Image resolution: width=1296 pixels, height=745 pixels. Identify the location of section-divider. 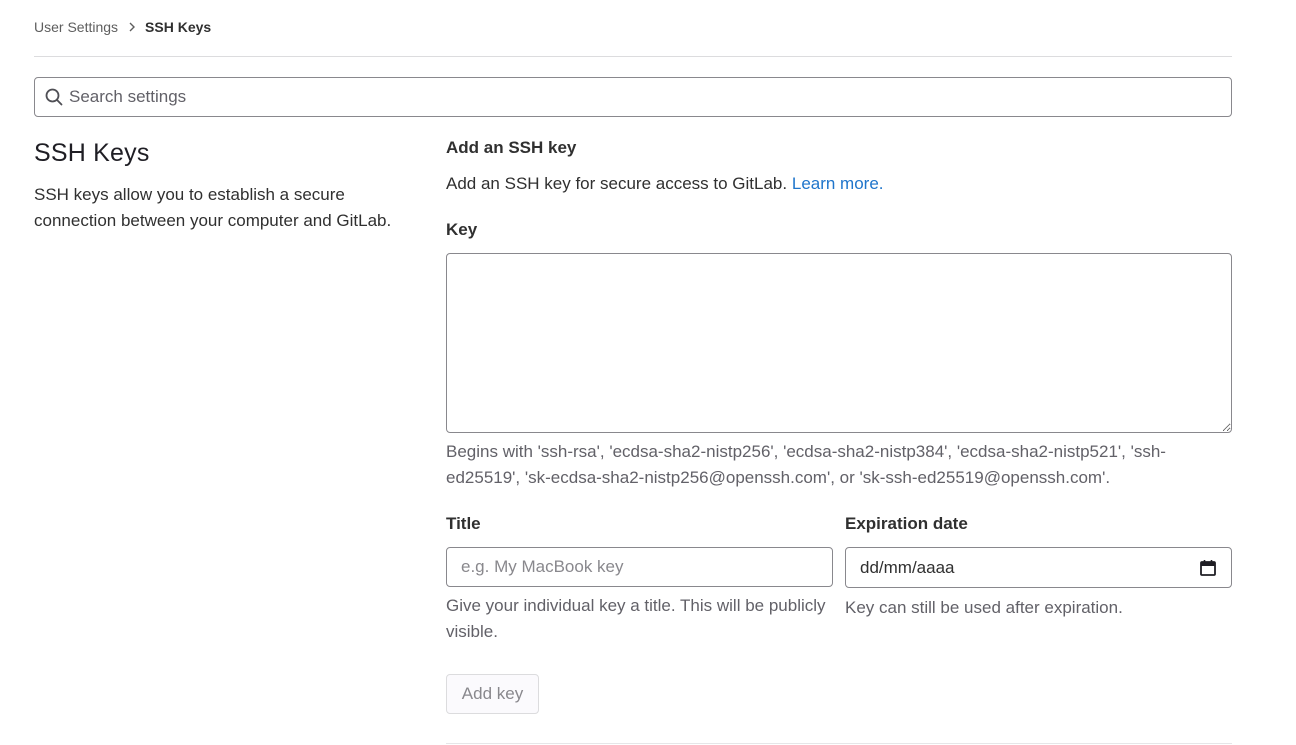
(839, 743).